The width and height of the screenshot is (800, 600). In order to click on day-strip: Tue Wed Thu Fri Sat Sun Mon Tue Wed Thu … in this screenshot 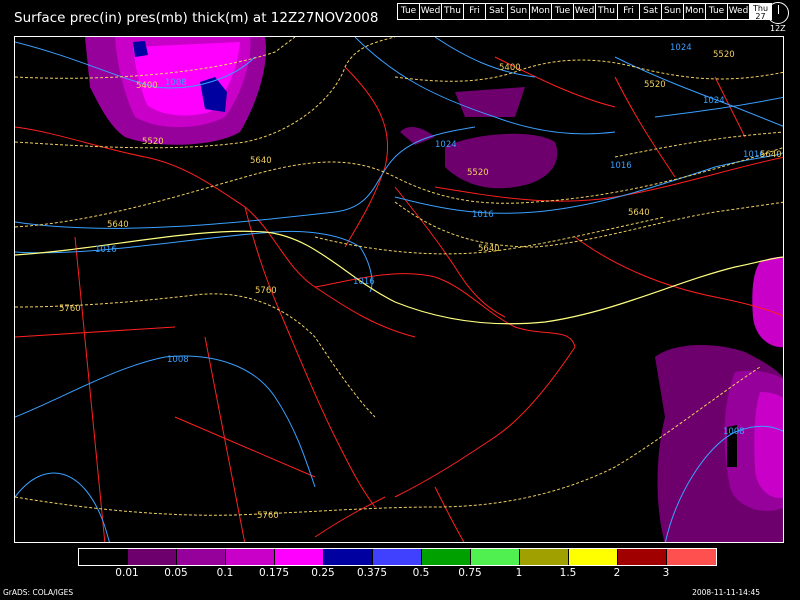, I will do `click(584, 12)`.